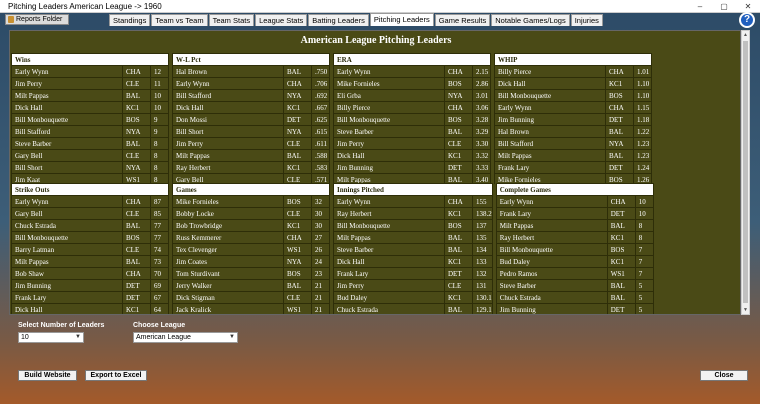 The height and width of the screenshot is (404, 760). I want to click on leader-value: 2.86, so click(481, 83).